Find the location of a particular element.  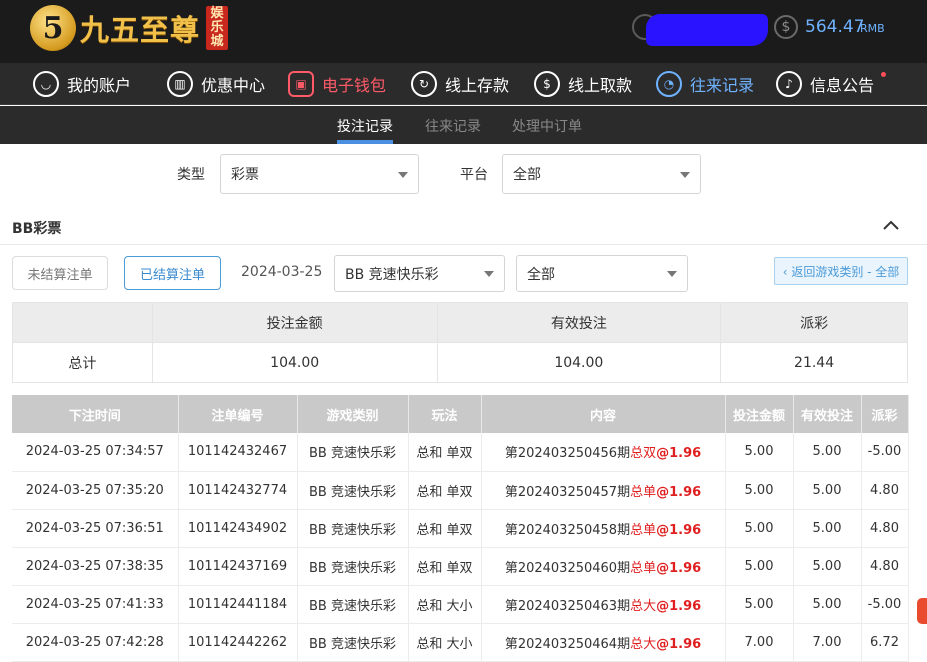

content-pick: 总双 is located at coordinates (643, 454).